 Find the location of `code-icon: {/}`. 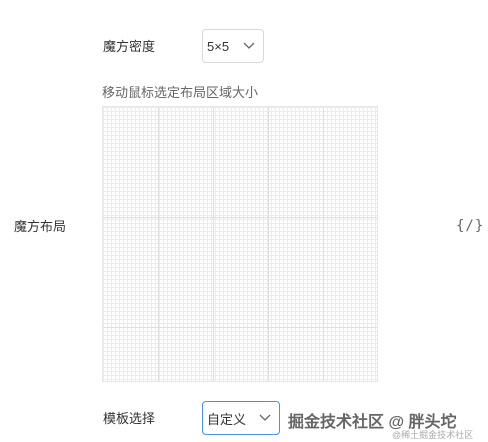

code-icon: {/} is located at coordinates (470, 226).